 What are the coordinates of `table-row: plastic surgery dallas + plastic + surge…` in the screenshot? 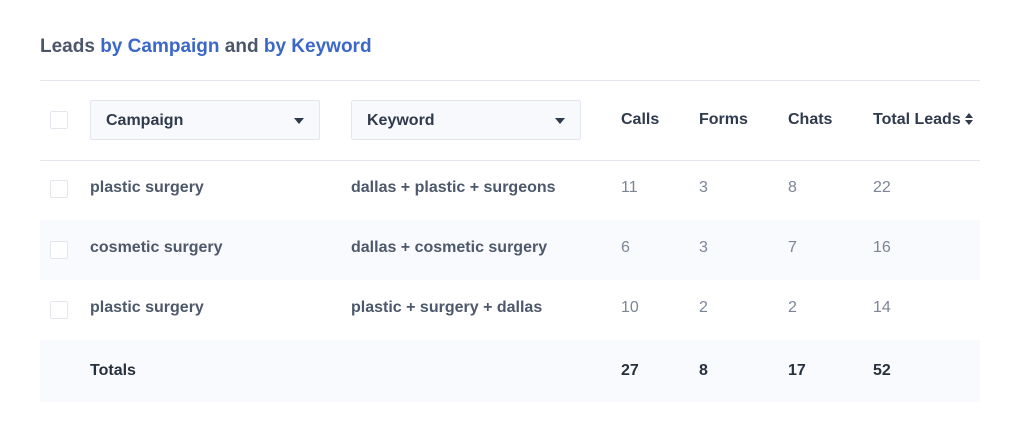 It's located at (510, 190).